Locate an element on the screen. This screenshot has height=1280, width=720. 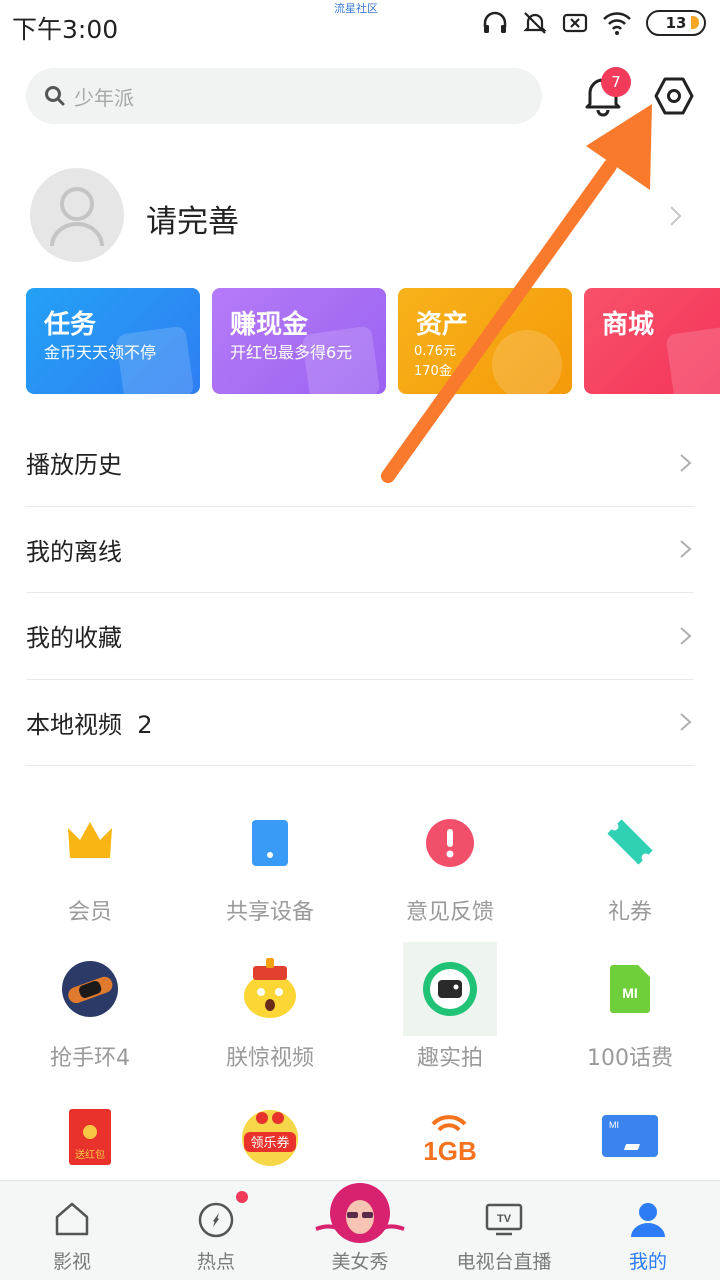
battery-fill is located at coordinates (695, 22).